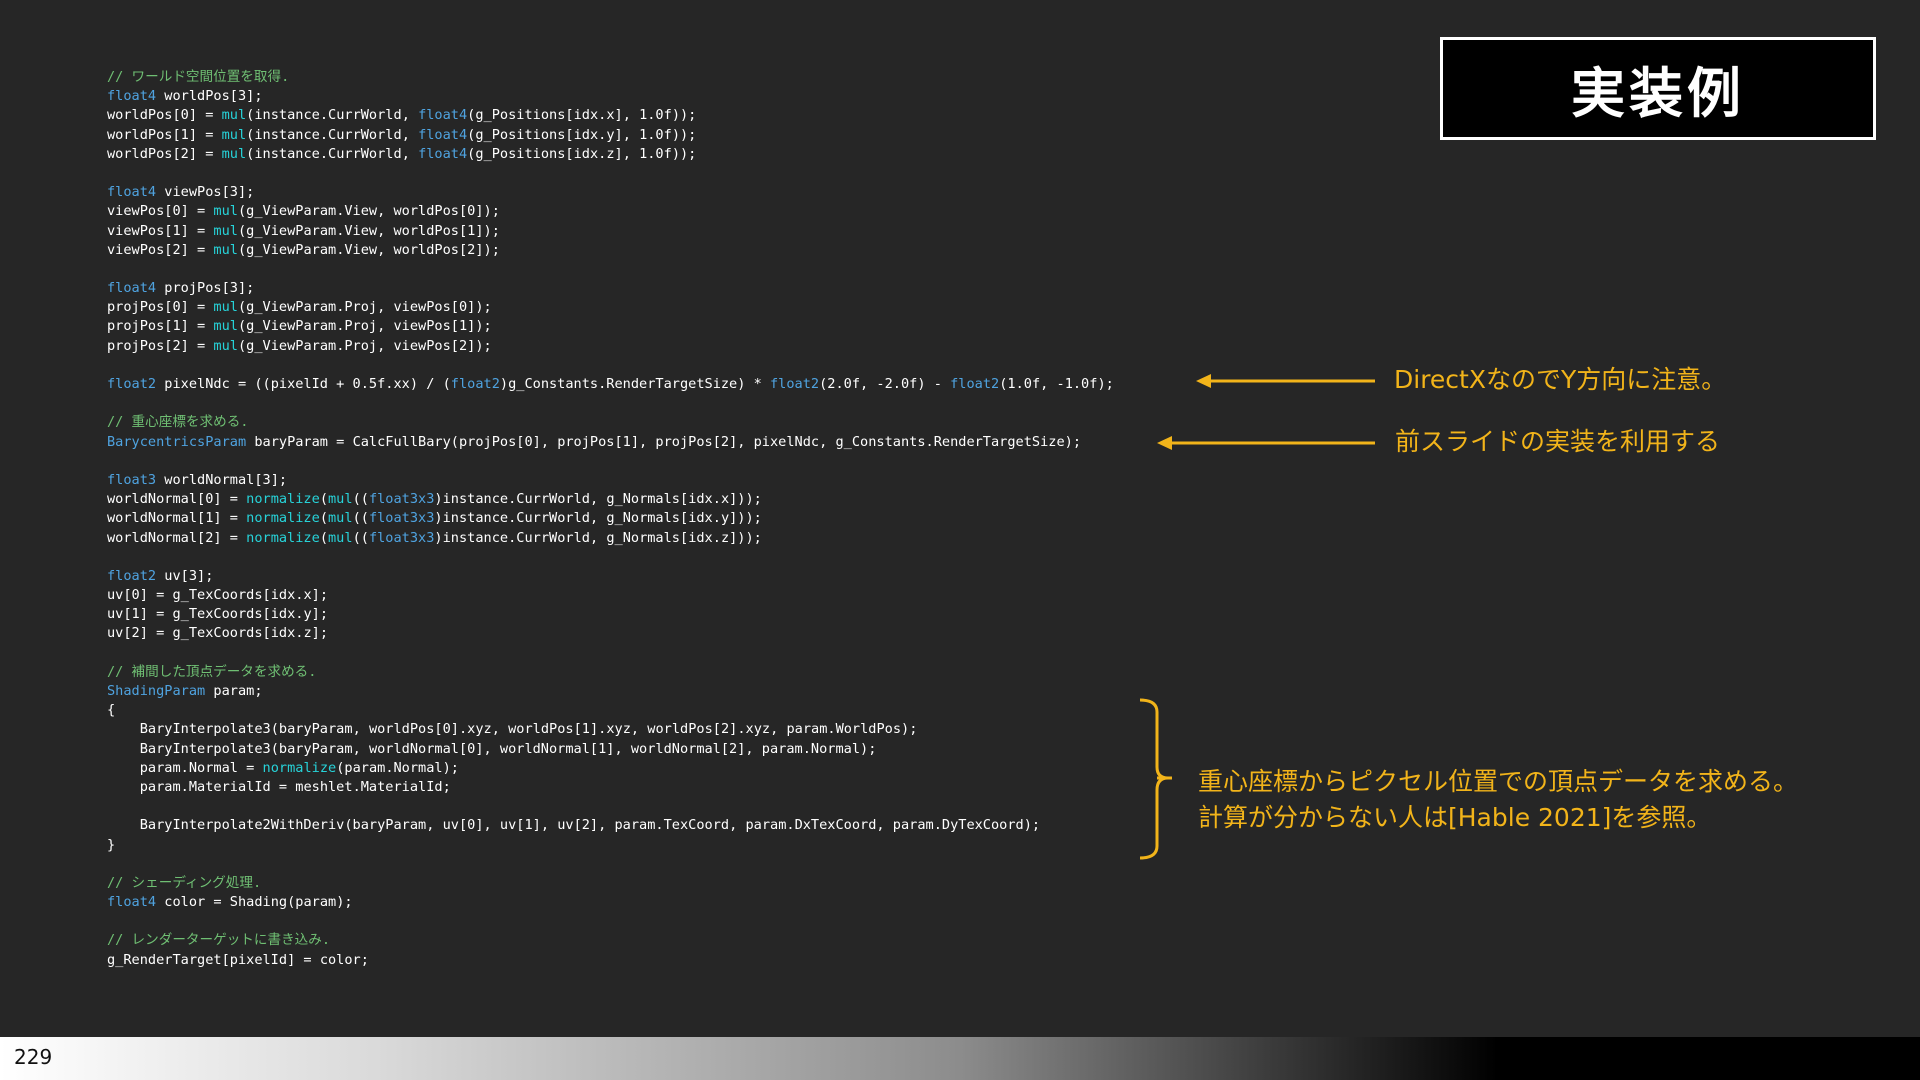 The height and width of the screenshot is (1080, 1920). Describe the element at coordinates (33, 1057) in the screenshot. I see `page-number: 229` at that location.